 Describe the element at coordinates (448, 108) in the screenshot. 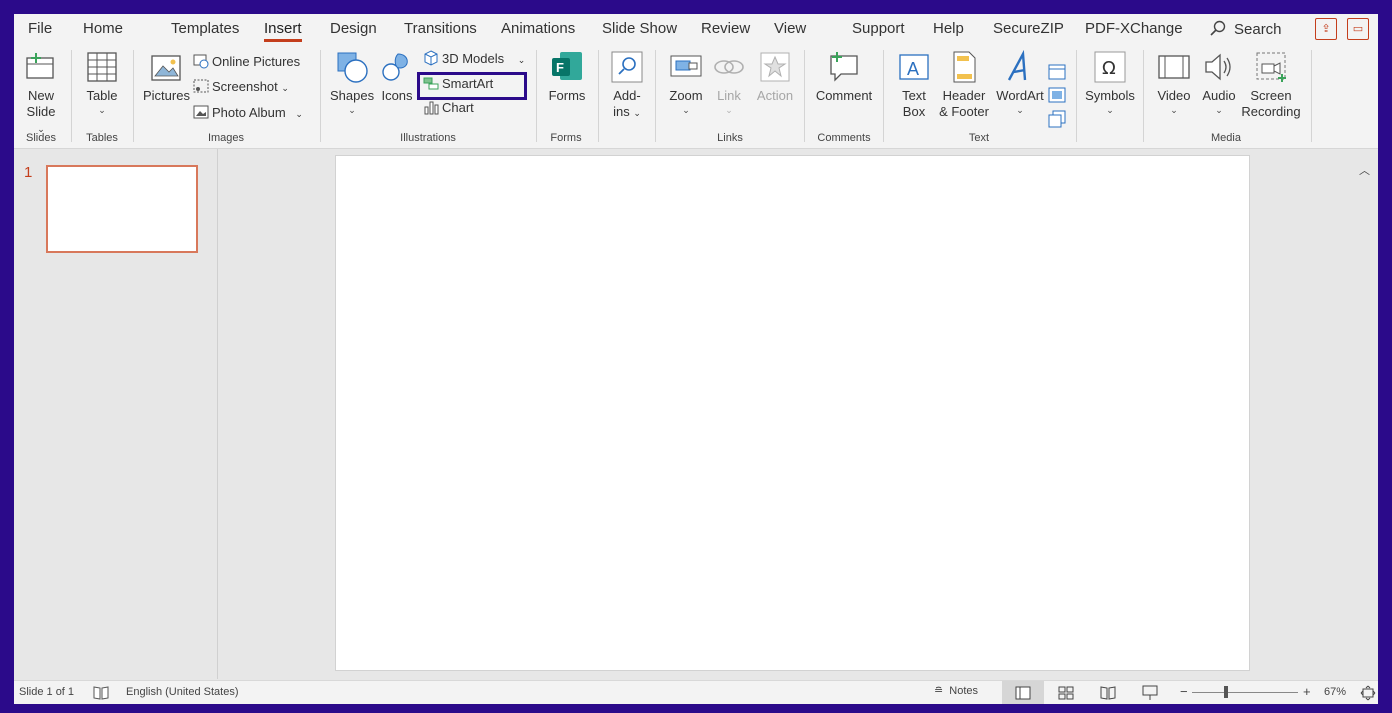

I see `chart-button: Chart` at that location.